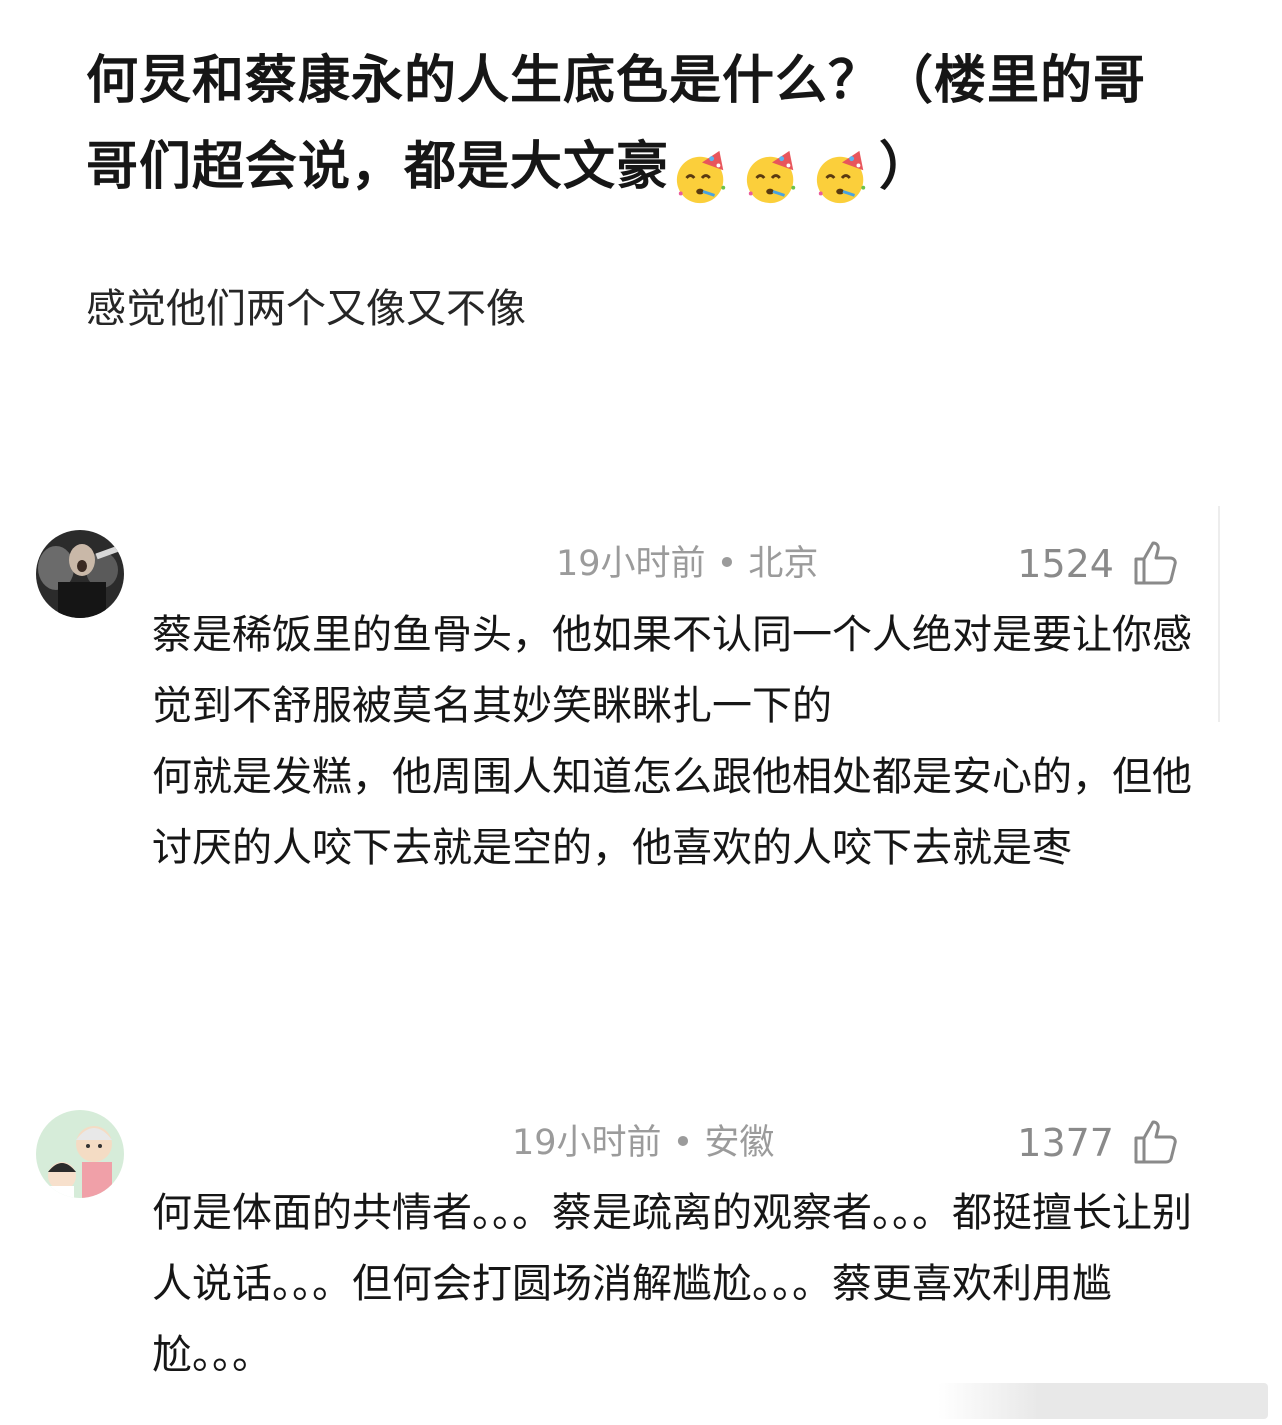  Describe the element at coordinates (1219, 614) in the screenshot. I see `scroll-divider` at that location.